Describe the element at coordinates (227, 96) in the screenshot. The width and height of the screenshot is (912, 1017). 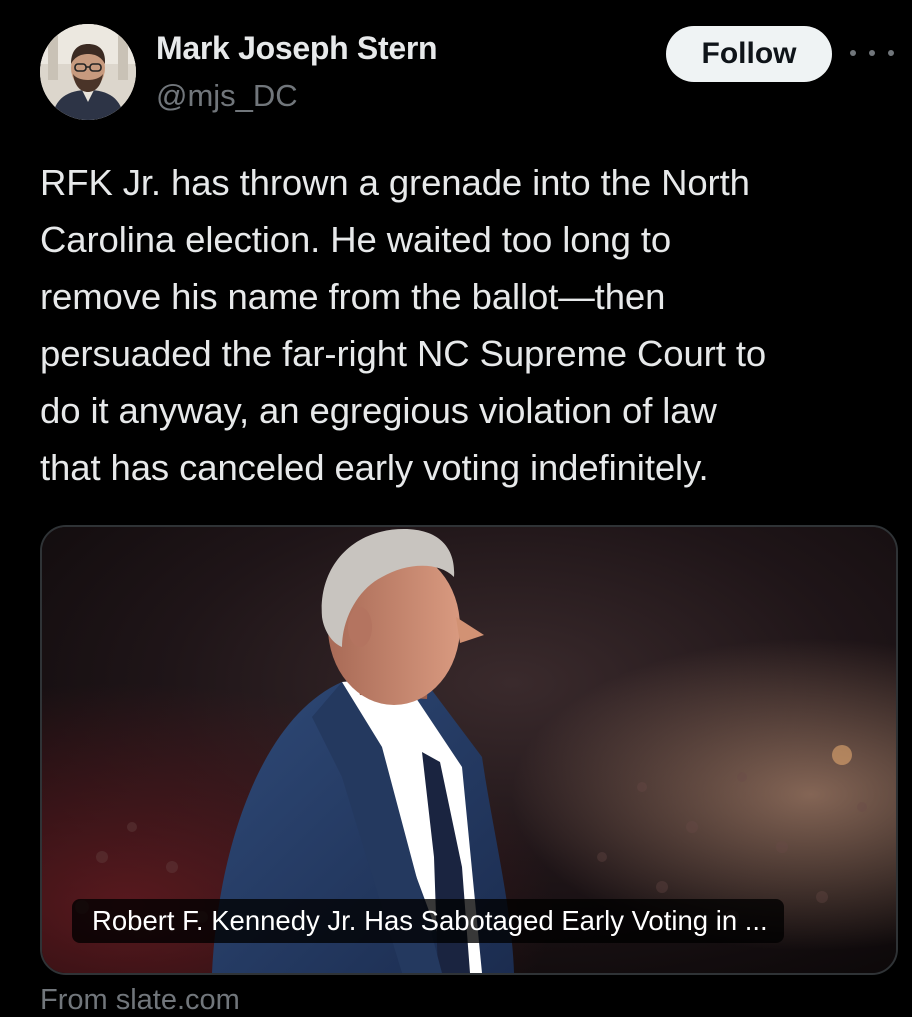
I see `author-handle: @mjs_DC` at that location.